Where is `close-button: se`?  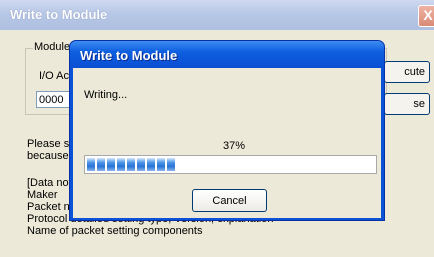 close-button: se is located at coordinates (407, 104).